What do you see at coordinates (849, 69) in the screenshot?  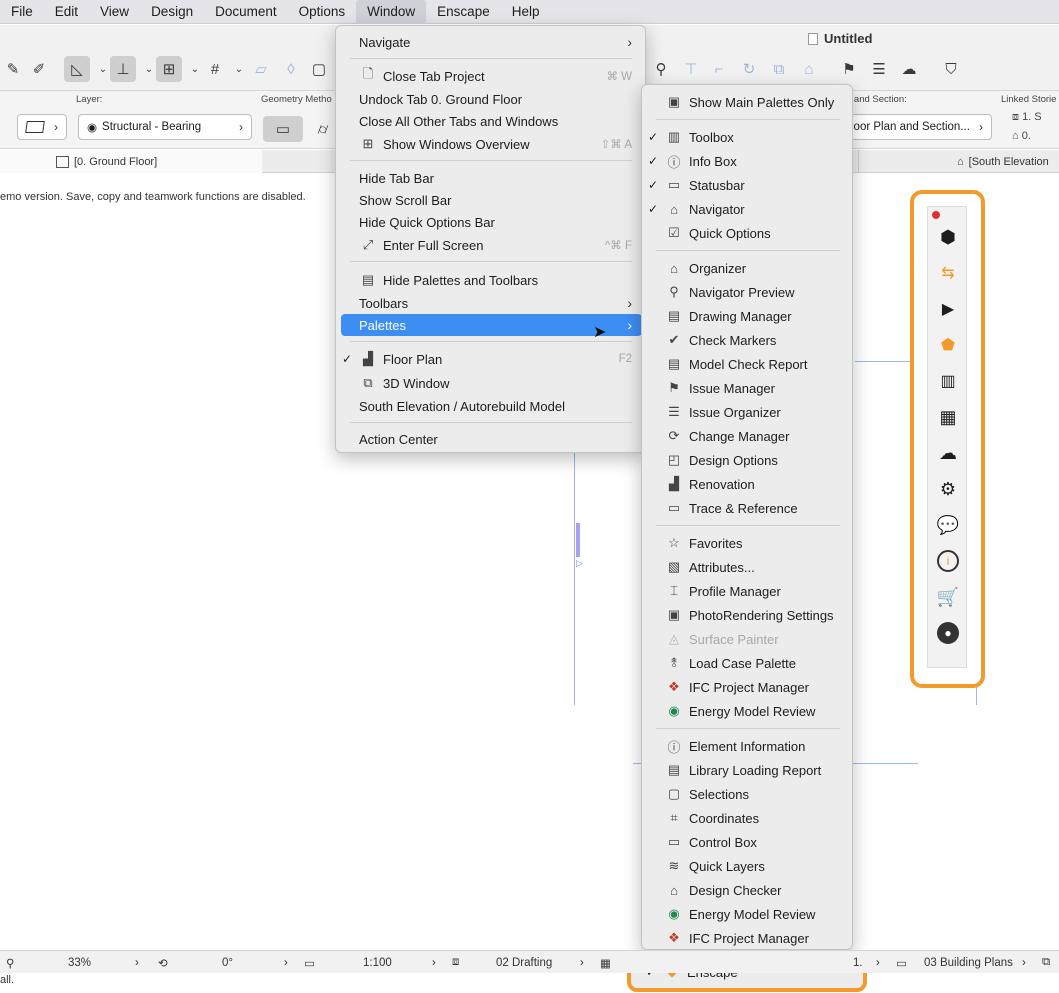 I see `flag-icon: ⚑` at bounding box center [849, 69].